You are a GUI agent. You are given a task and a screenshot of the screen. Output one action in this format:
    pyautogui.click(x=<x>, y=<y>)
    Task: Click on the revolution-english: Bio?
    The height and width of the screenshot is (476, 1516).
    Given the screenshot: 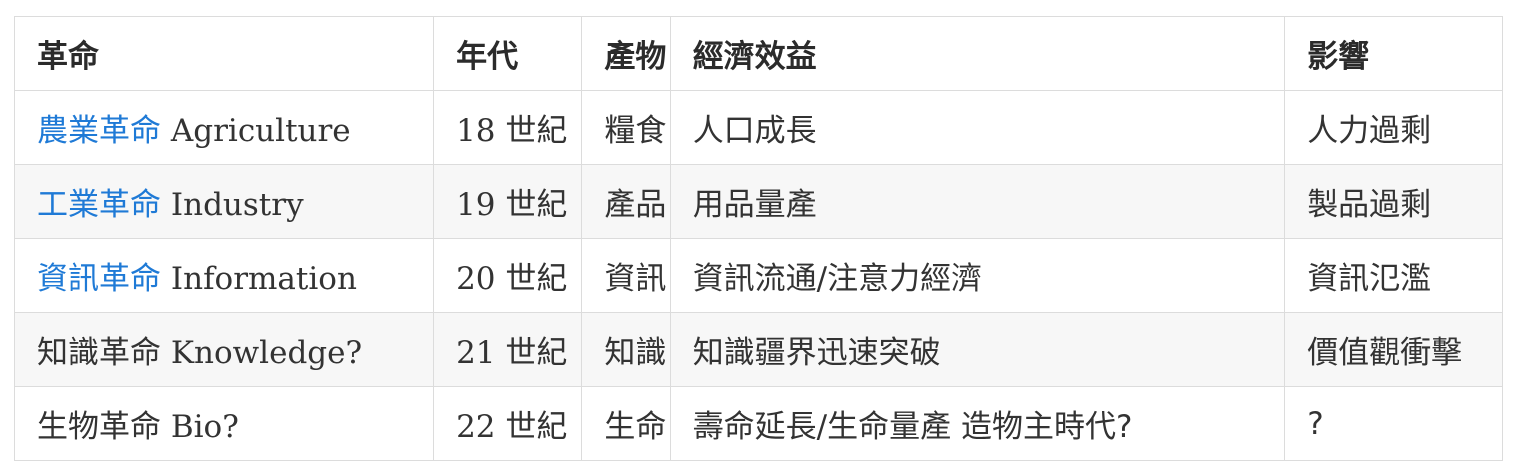 What is the action you would take?
    pyautogui.click(x=204, y=427)
    